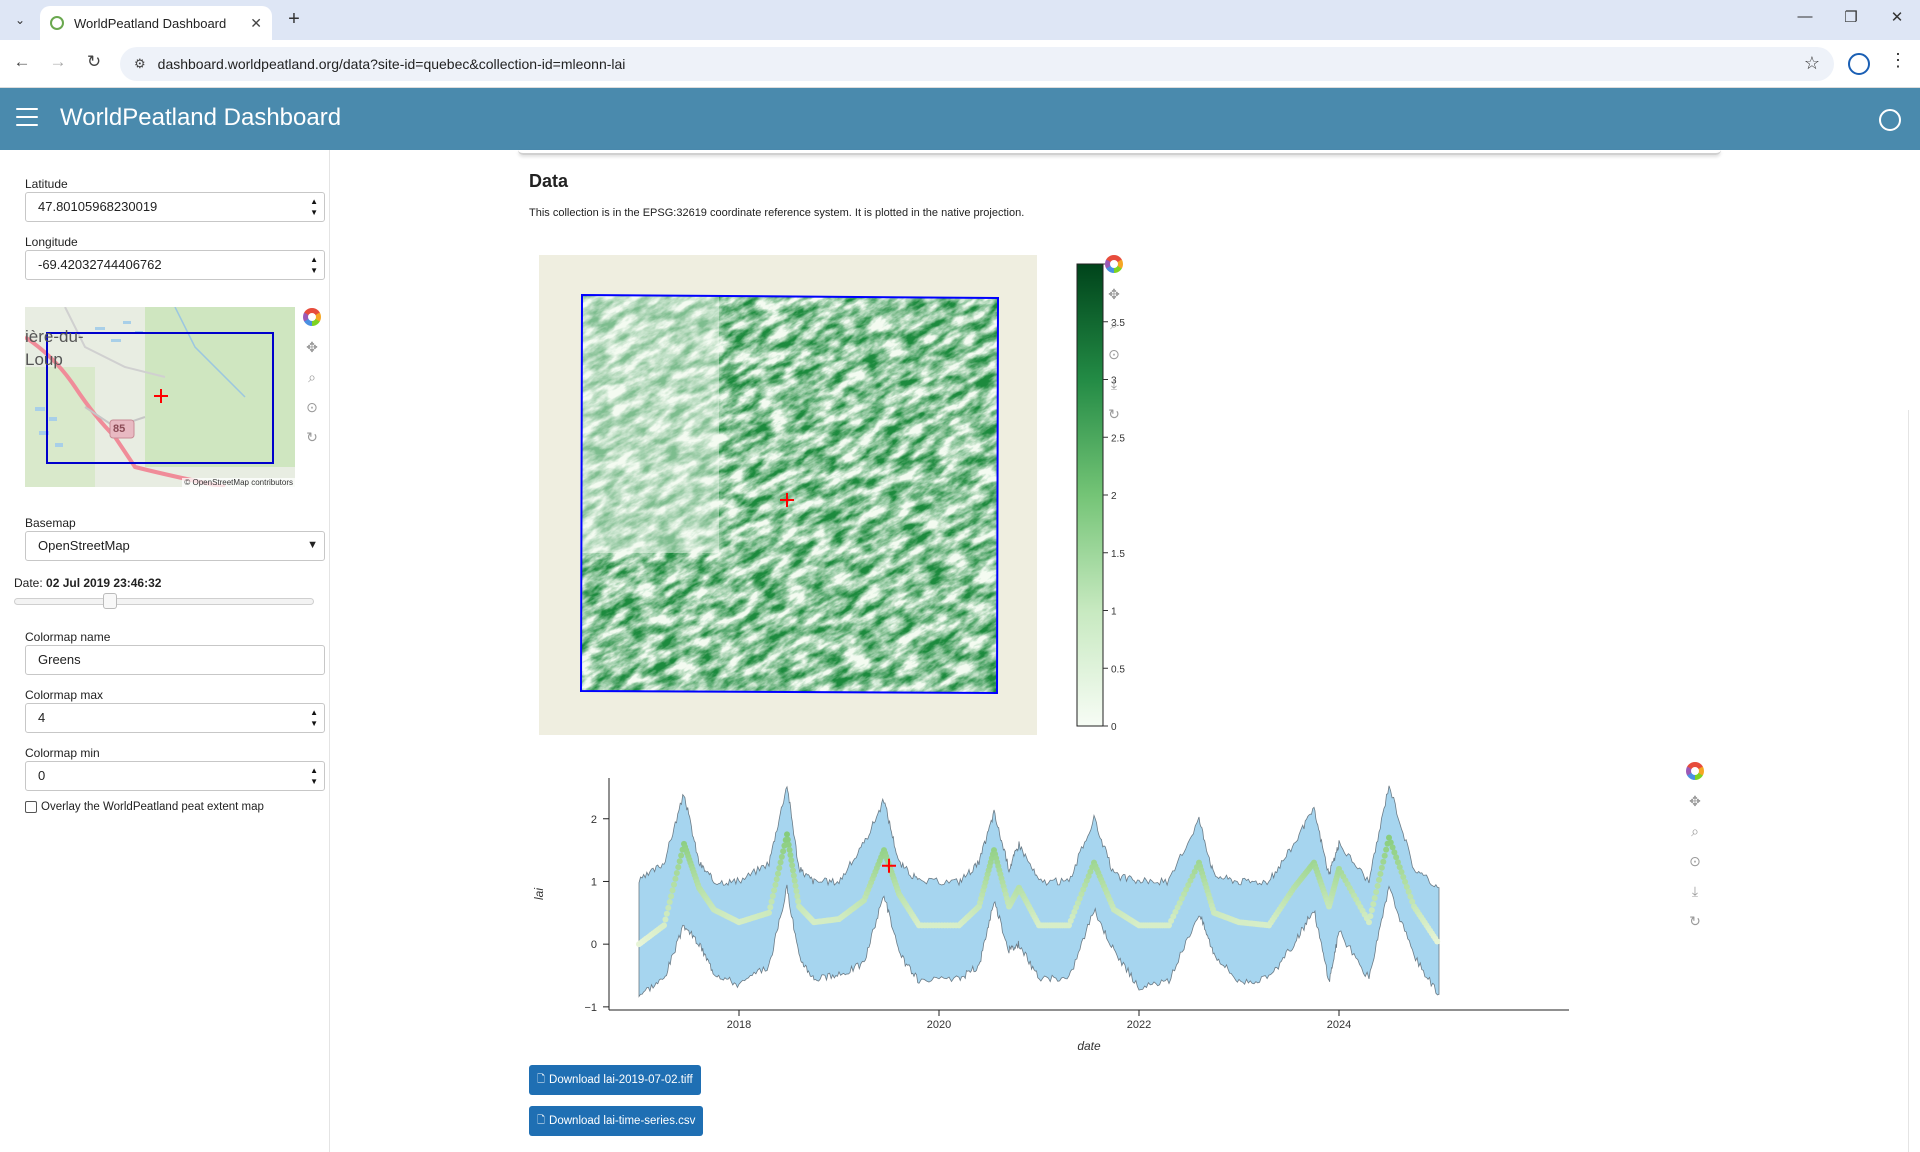 This screenshot has width=1920, height=1152. Describe the element at coordinates (314, 776) in the screenshot. I see `colormap-min-stepper-icon: ▲ ▼` at that location.